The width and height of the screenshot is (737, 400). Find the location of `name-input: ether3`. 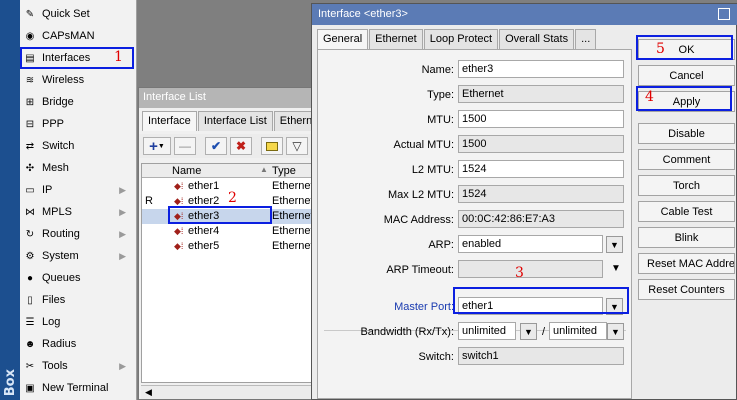

name-input: ether3 is located at coordinates (541, 69).